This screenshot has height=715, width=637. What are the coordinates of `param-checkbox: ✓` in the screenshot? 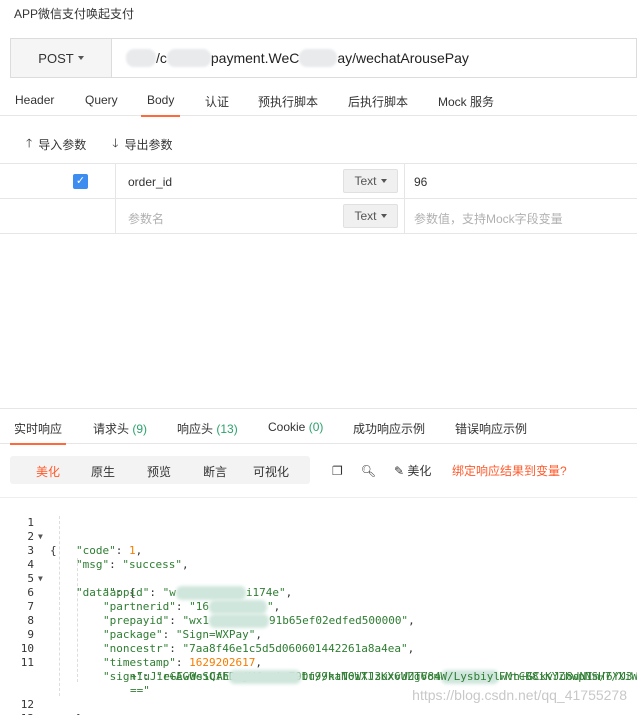 It's located at (80, 181).